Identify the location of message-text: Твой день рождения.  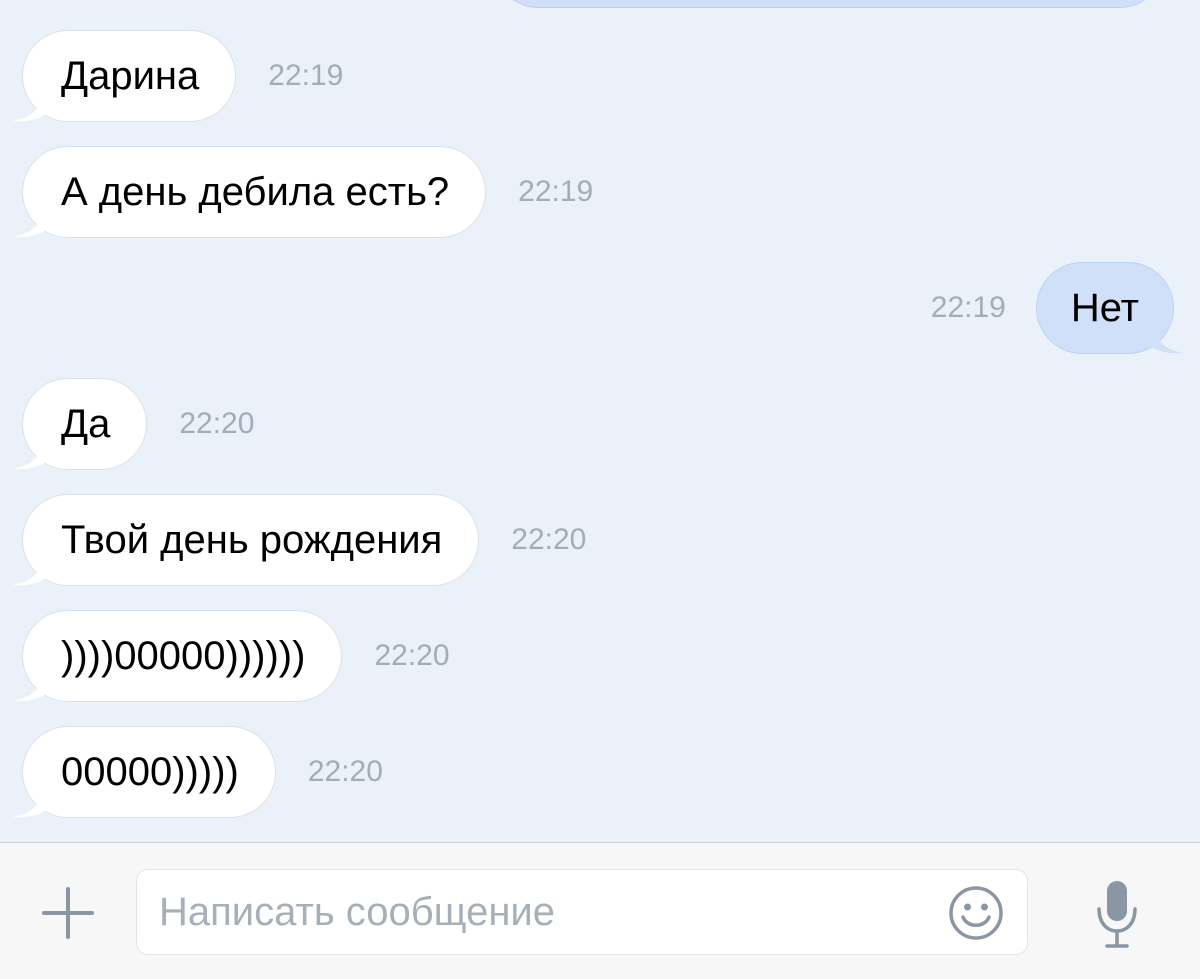
(252, 539).